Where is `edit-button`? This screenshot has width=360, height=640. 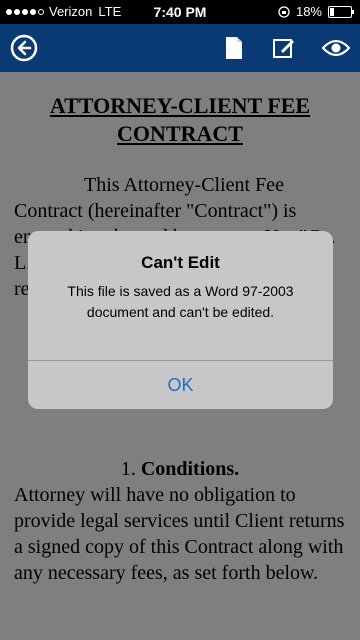 edit-button is located at coordinates (284, 48).